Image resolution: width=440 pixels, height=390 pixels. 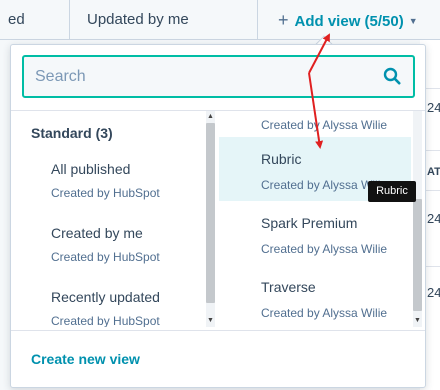 I want to click on view-item-created-by-me: Created by me Created by HubSpot, so click(x=106, y=256).